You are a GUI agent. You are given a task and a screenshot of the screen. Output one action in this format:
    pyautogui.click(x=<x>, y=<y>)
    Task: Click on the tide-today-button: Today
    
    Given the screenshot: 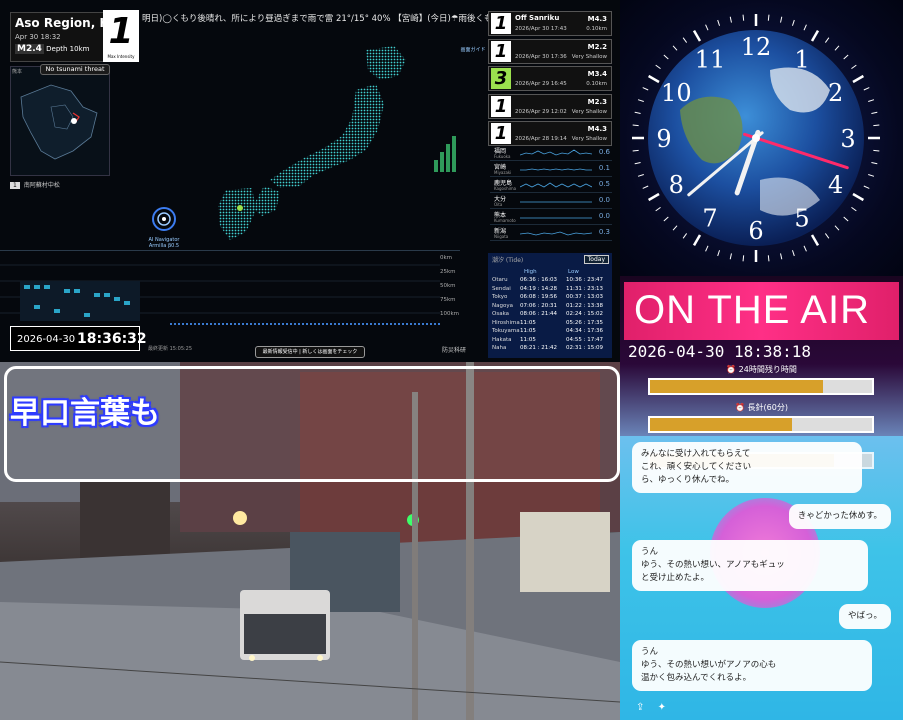 What is the action you would take?
    pyautogui.click(x=596, y=259)
    